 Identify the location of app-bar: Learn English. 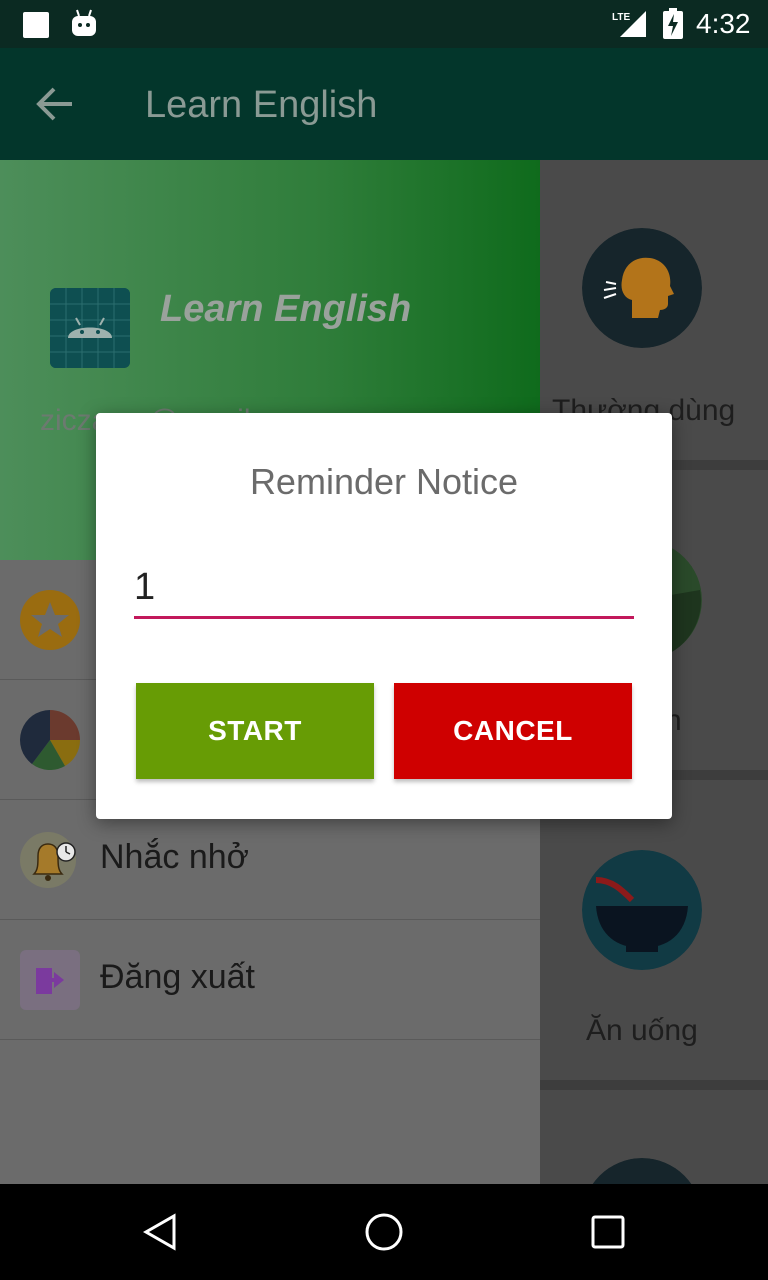
(384, 104).